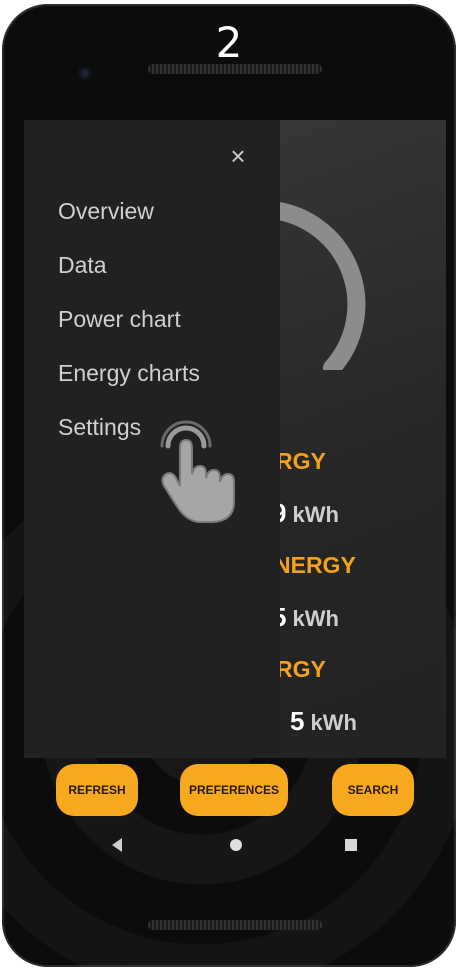 Image resolution: width=458 pixels, height=971 pixels. I want to click on energy-value-1: 9kWh, so click(305, 513).